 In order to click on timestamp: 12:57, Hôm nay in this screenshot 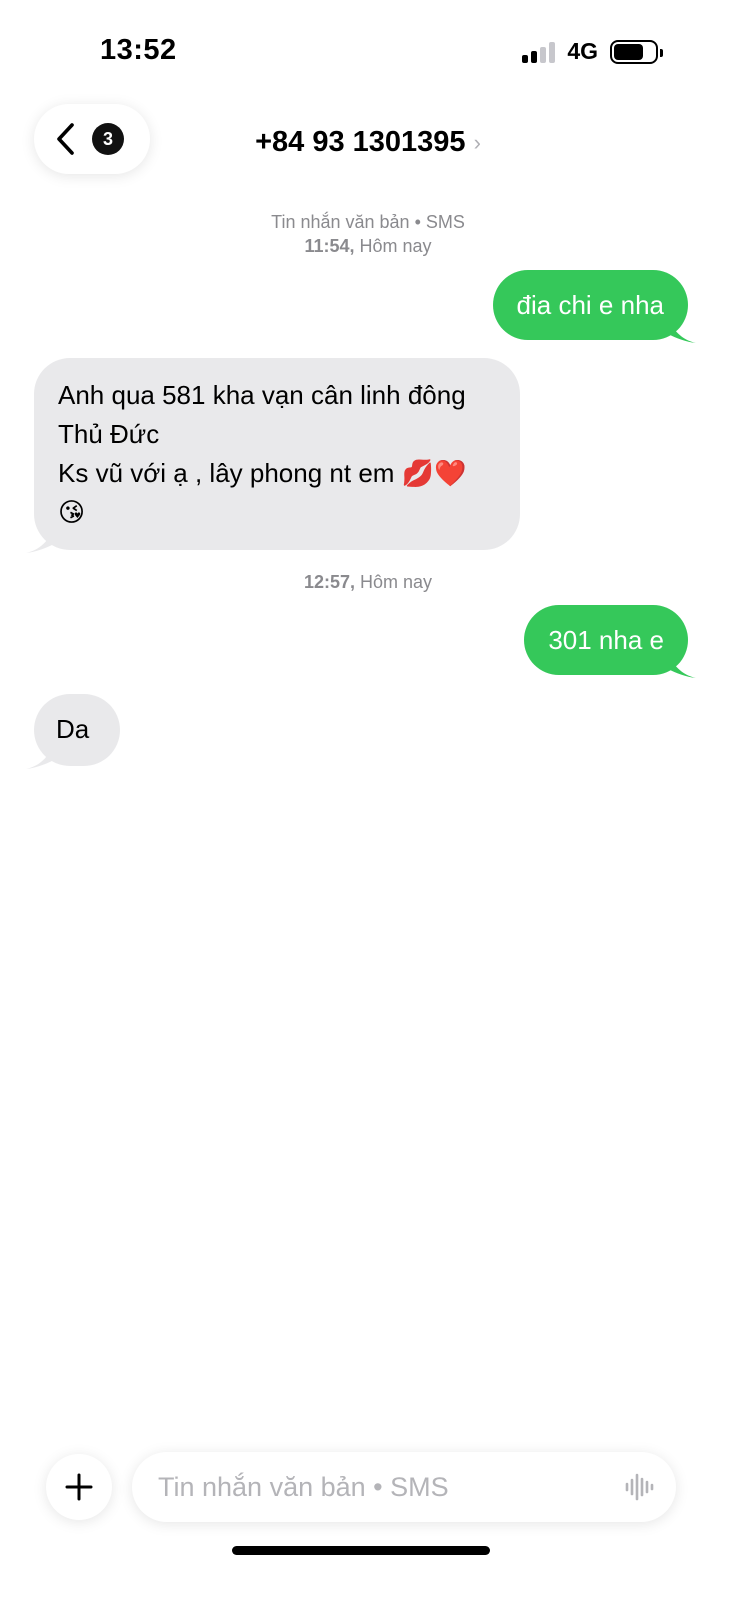, I will do `click(368, 582)`.